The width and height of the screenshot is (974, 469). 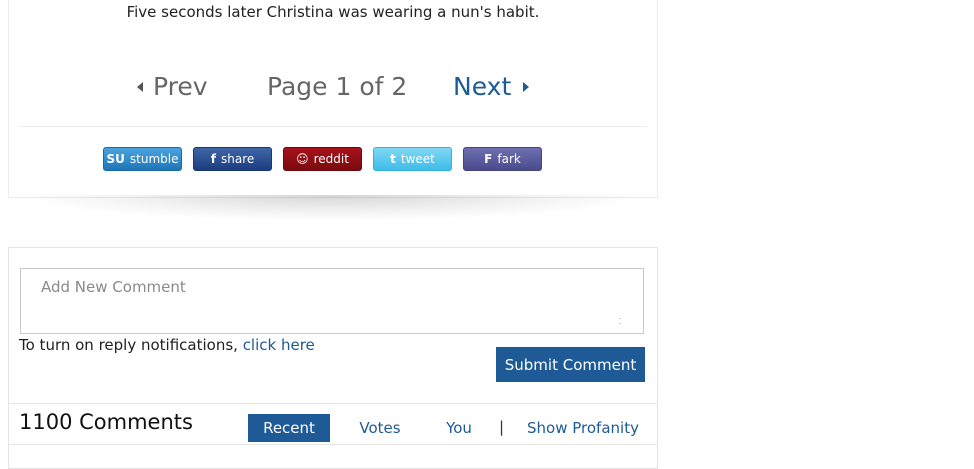 I want to click on share-label: share, so click(x=237, y=159).